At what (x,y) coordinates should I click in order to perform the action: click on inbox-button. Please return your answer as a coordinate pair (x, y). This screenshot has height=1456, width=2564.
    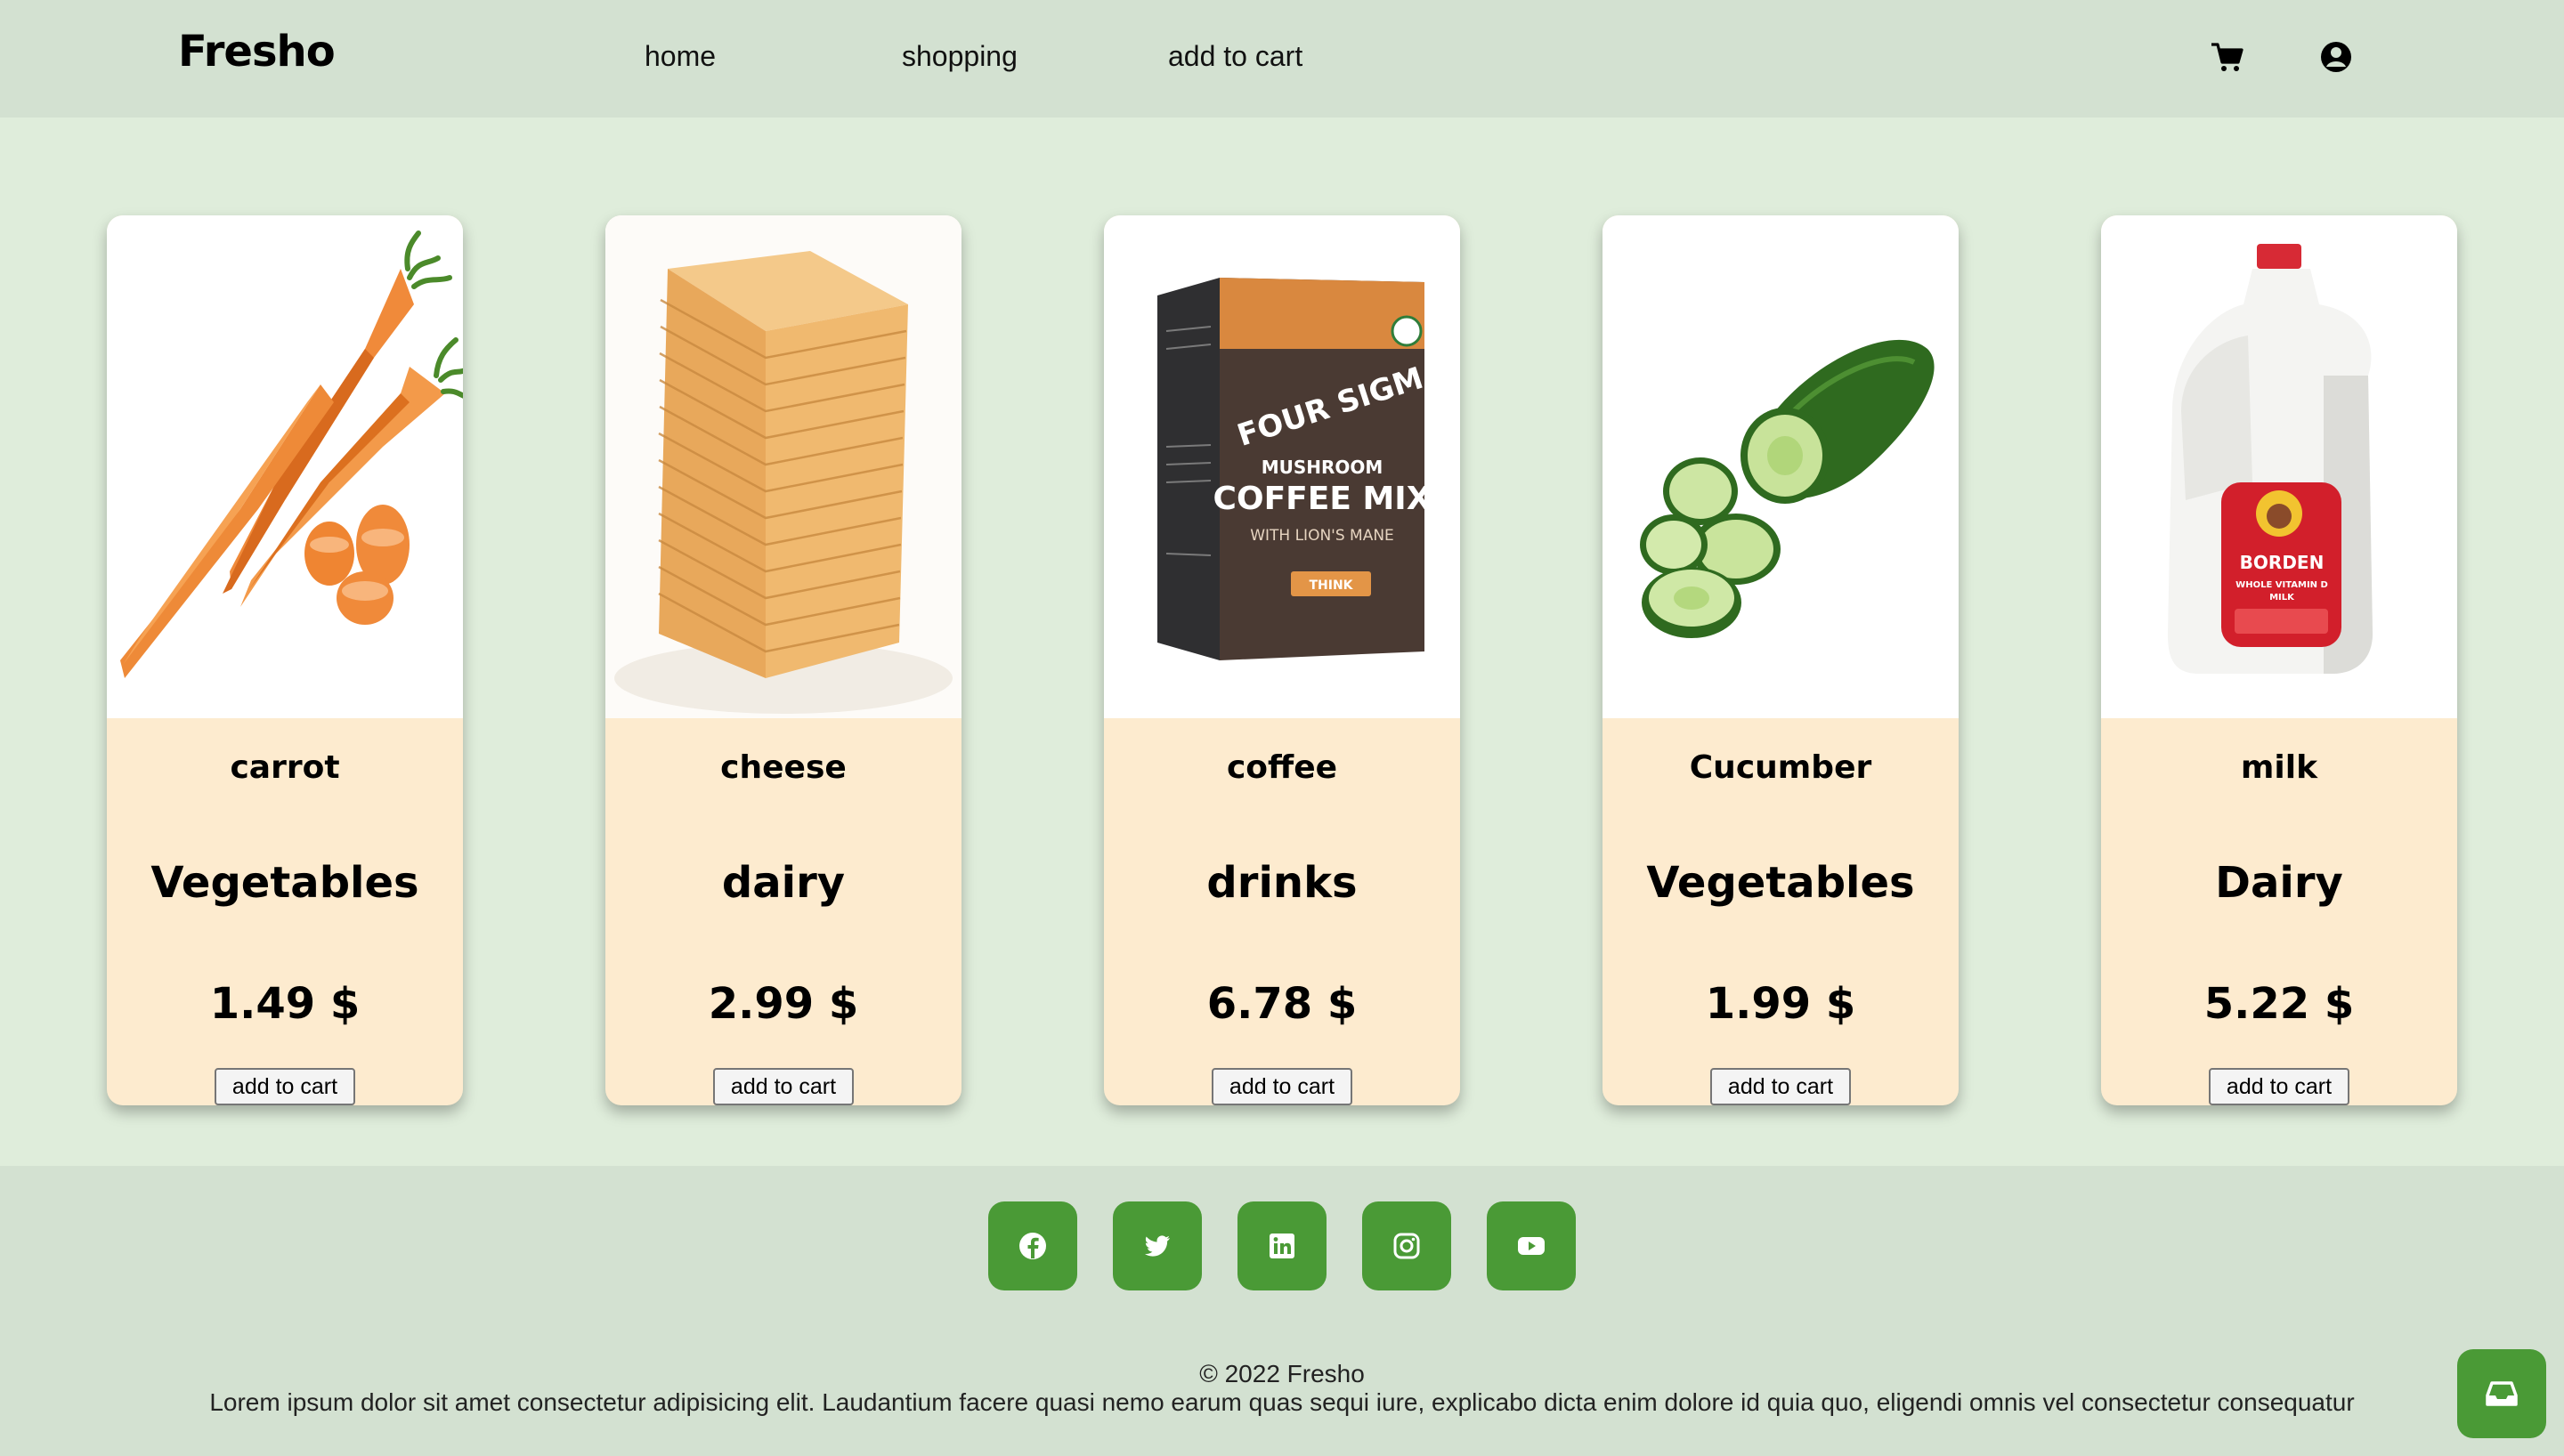
    Looking at the image, I should click on (2501, 1393).